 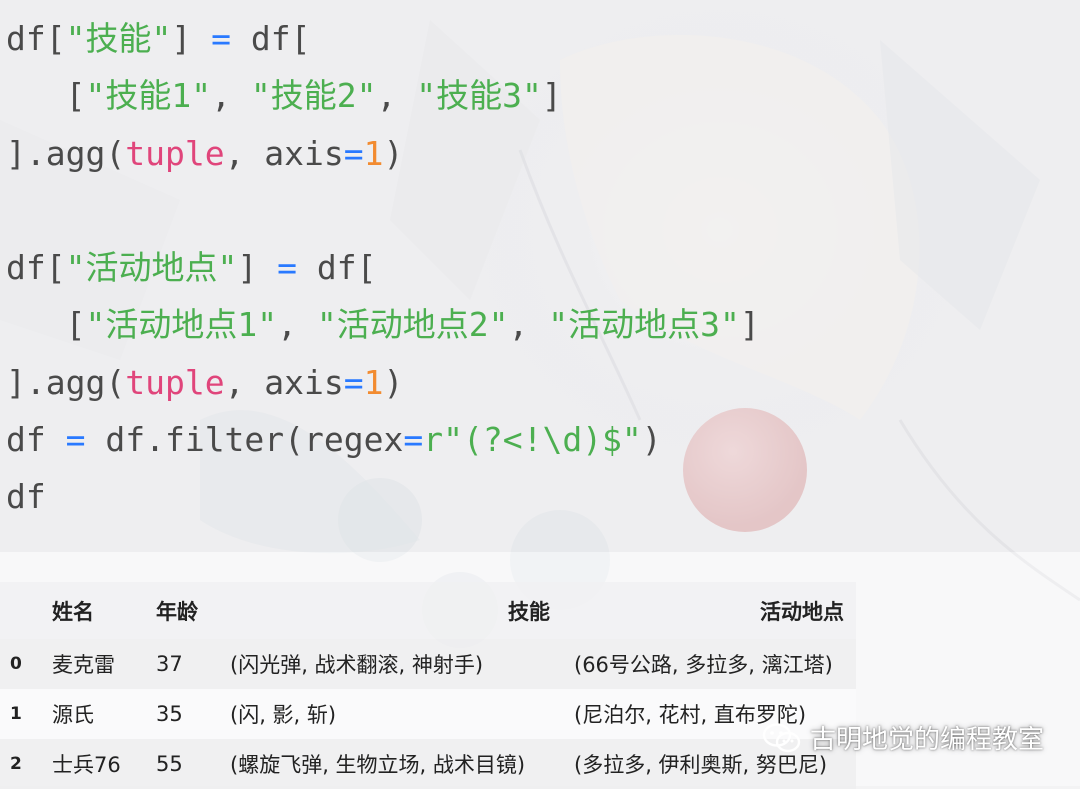 What do you see at coordinates (20, 714) in the screenshot?
I see `row-index: 1` at bounding box center [20, 714].